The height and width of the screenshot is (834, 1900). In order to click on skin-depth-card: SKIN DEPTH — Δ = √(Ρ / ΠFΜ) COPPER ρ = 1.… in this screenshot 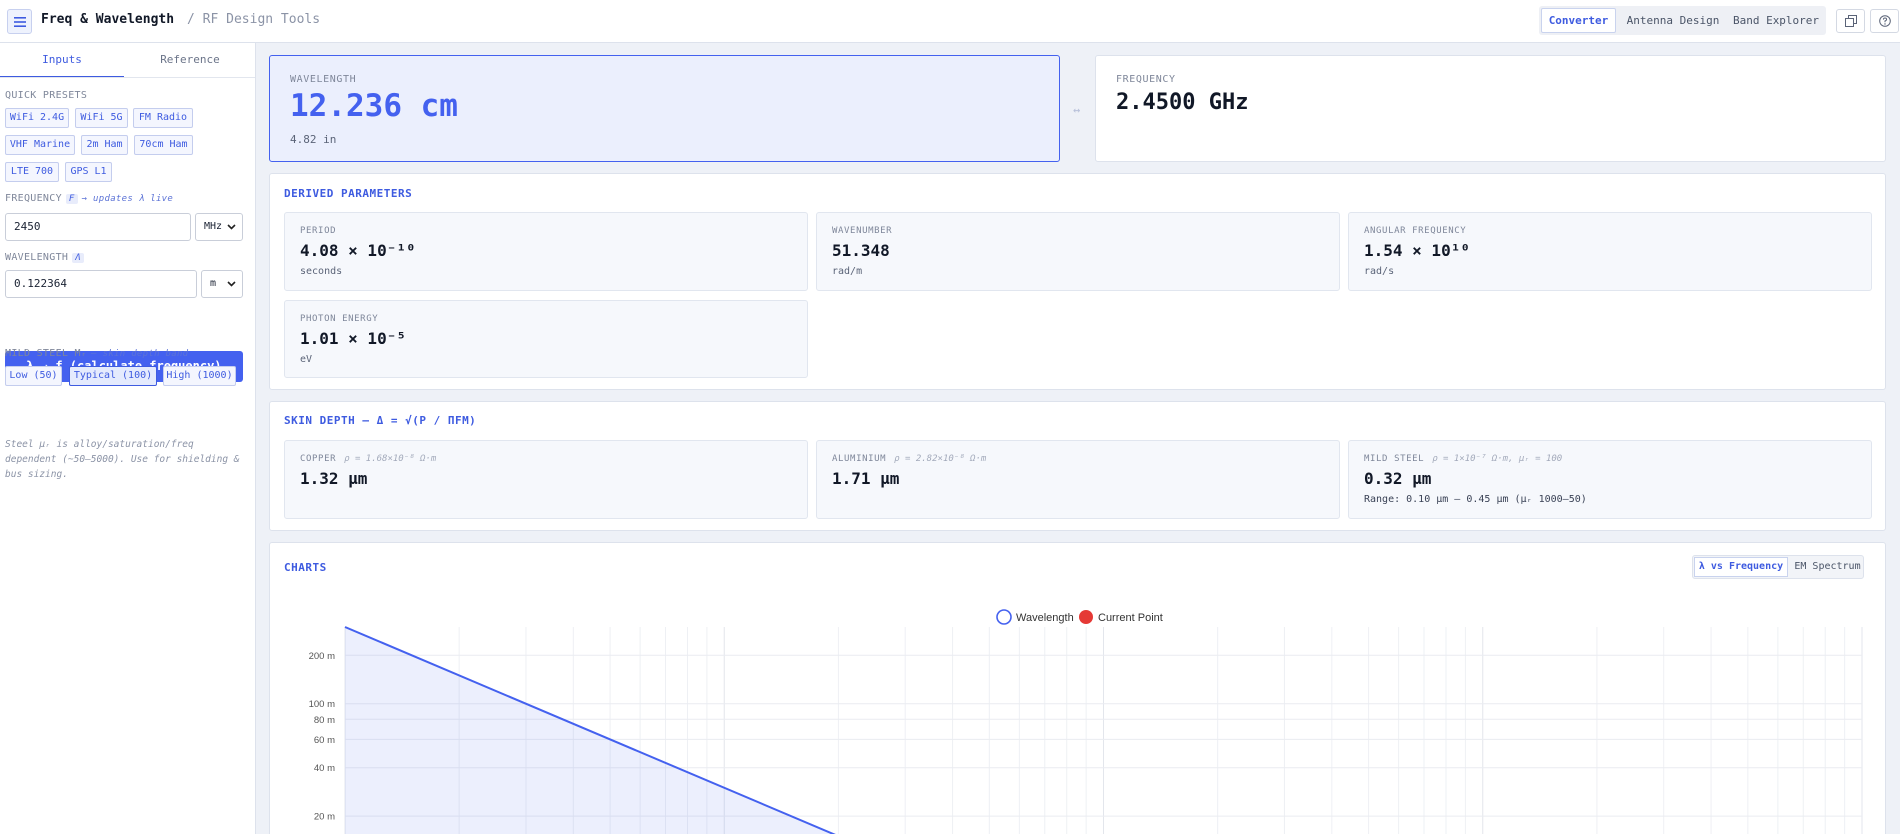, I will do `click(1077, 466)`.